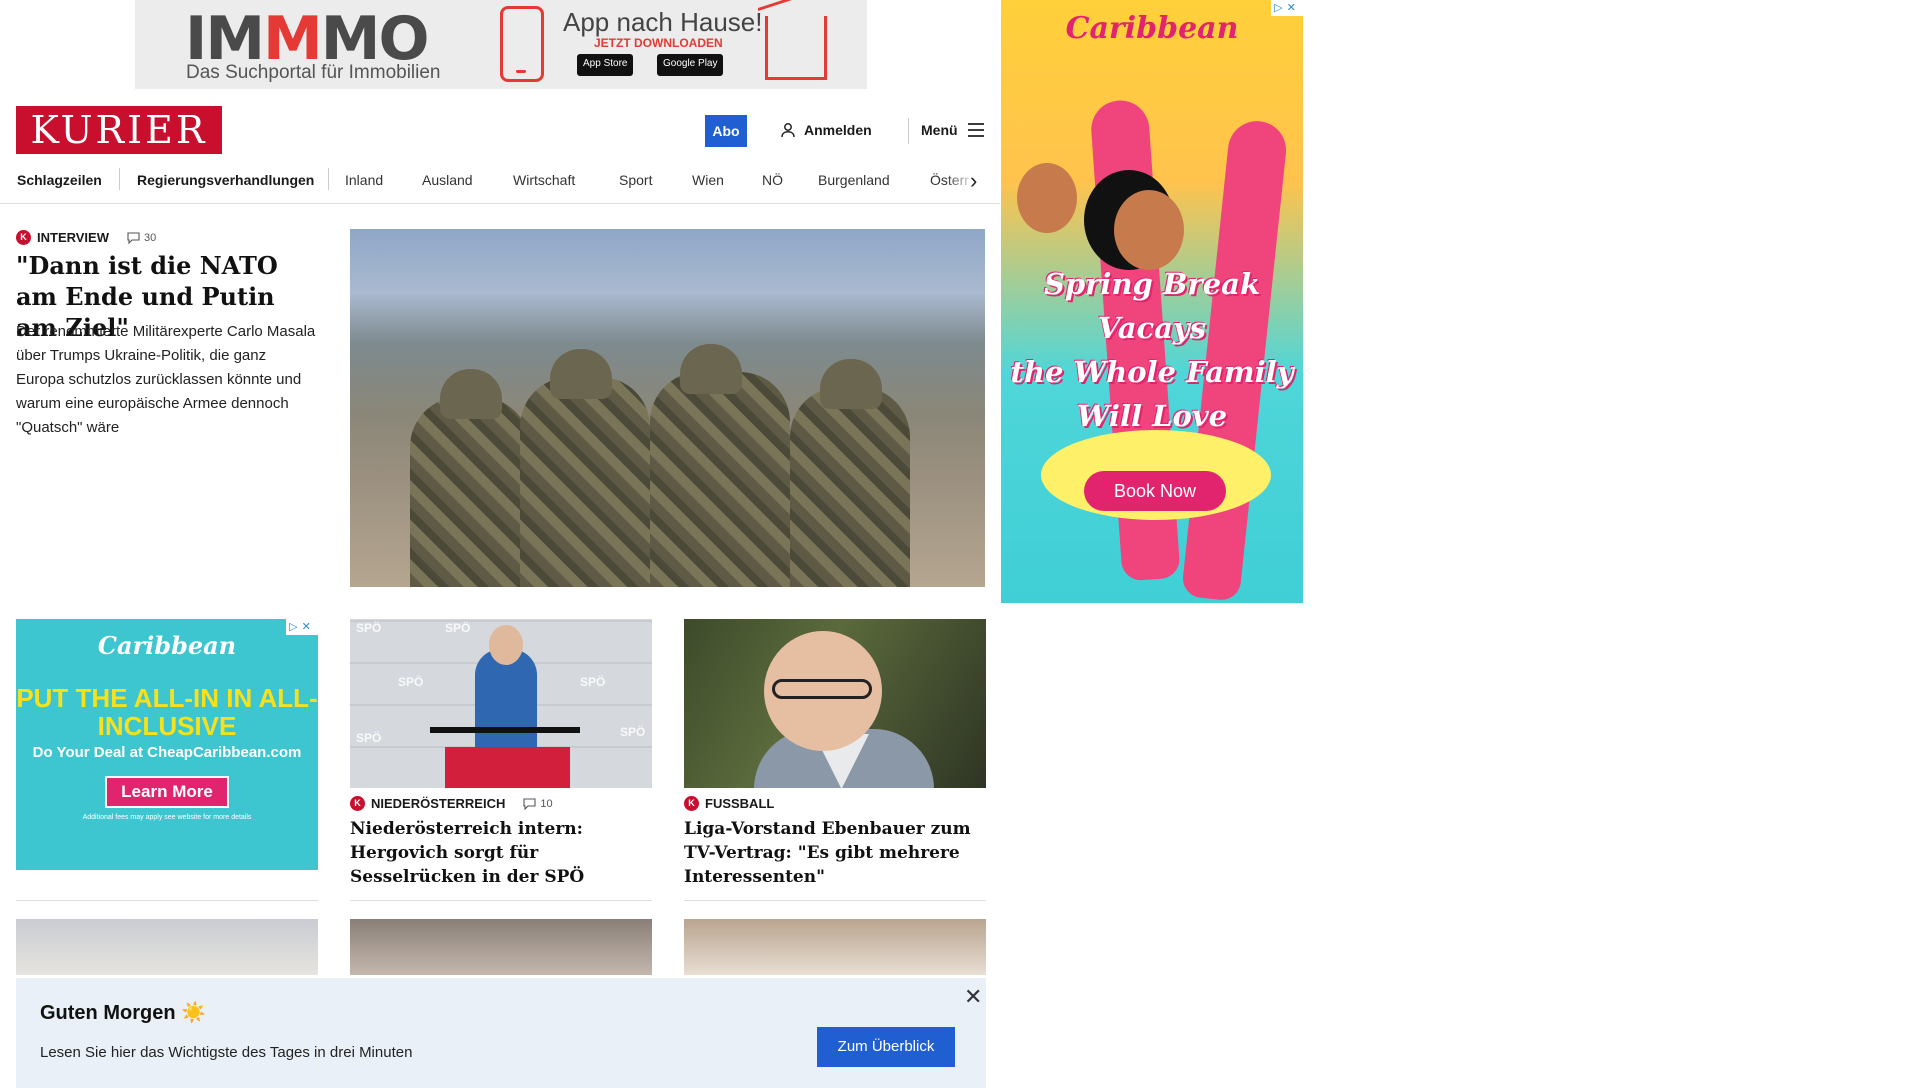  What do you see at coordinates (973, 181) in the screenshot?
I see `chevron-right-icon: ›` at bounding box center [973, 181].